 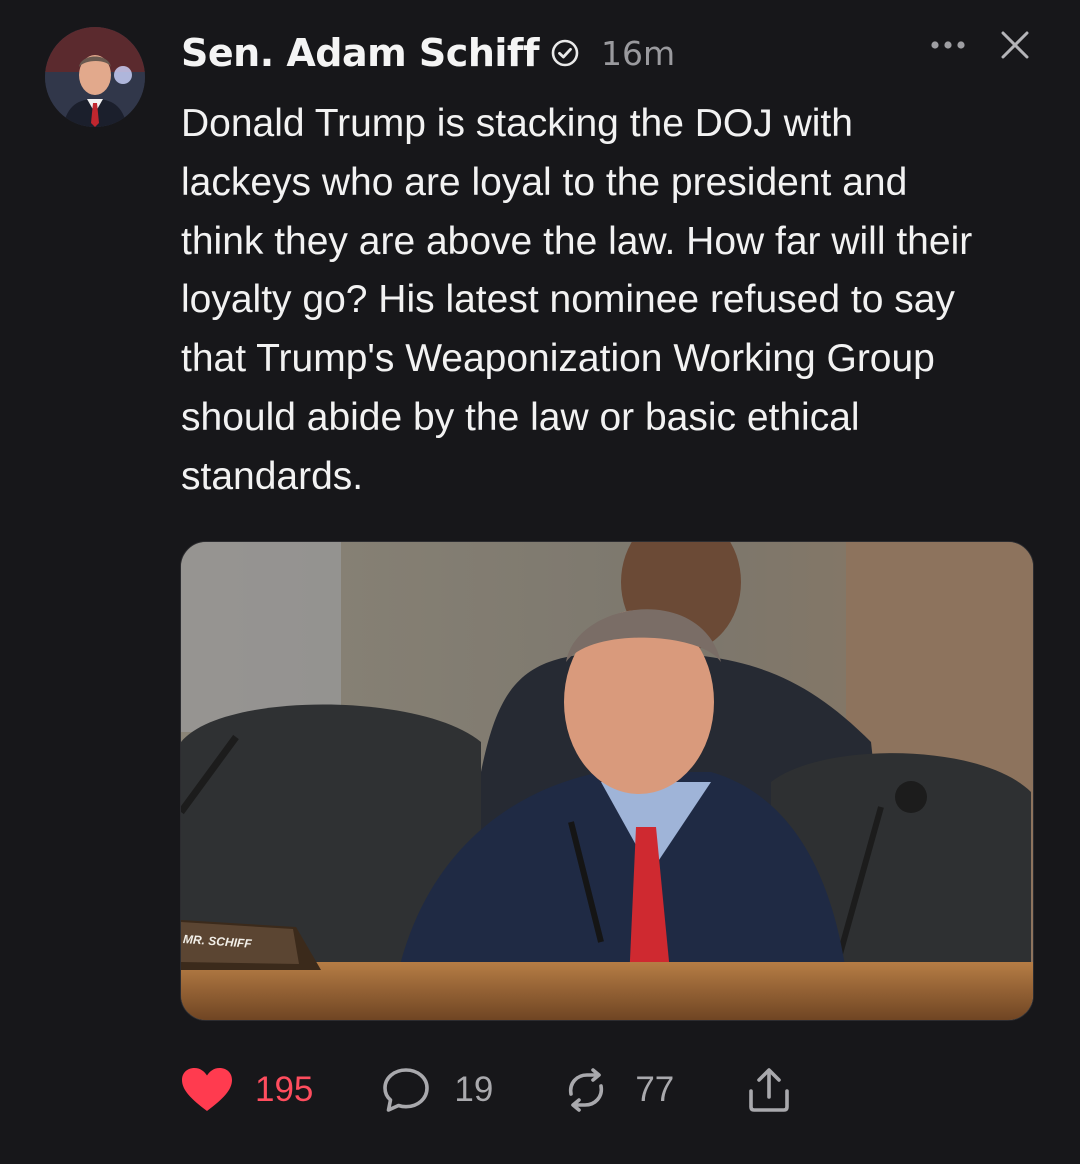 What do you see at coordinates (406, 1090) in the screenshot?
I see `comment-icon` at bounding box center [406, 1090].